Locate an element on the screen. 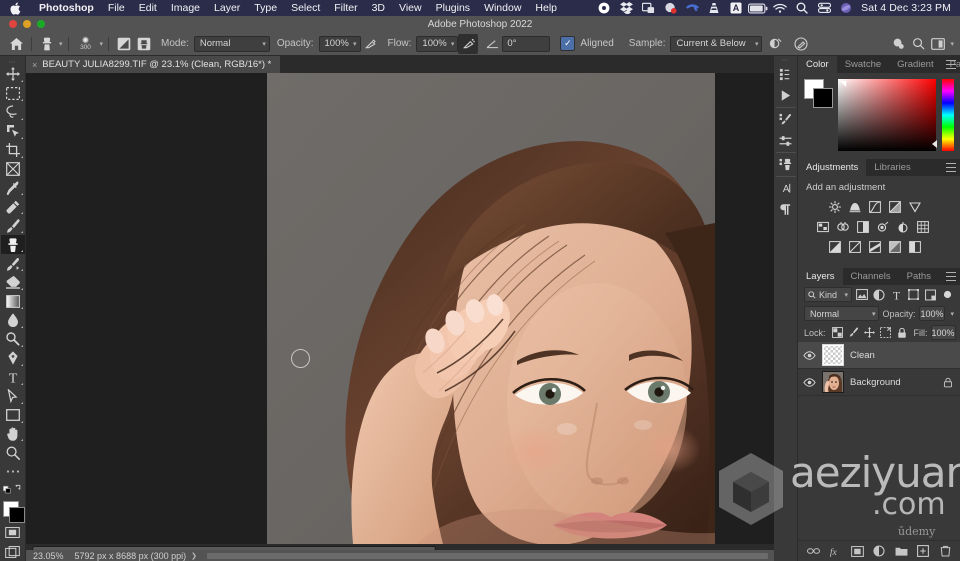  layer-filter-kind-select: Kind ▾ is located at coordinates (828, 294).